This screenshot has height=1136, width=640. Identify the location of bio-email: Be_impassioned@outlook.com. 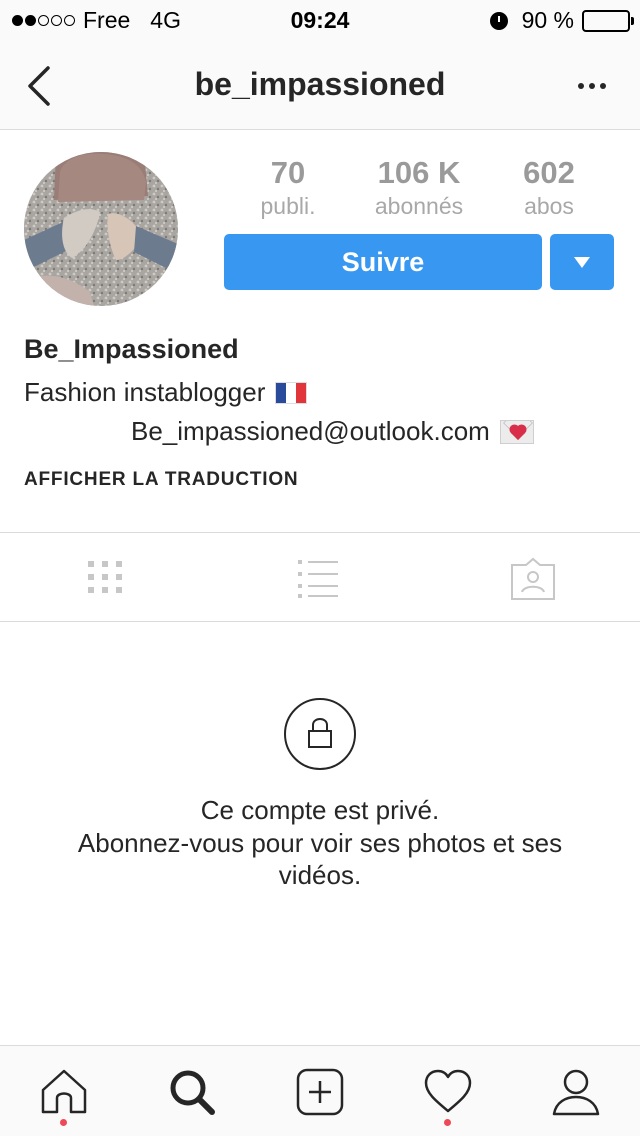
(310, 431).